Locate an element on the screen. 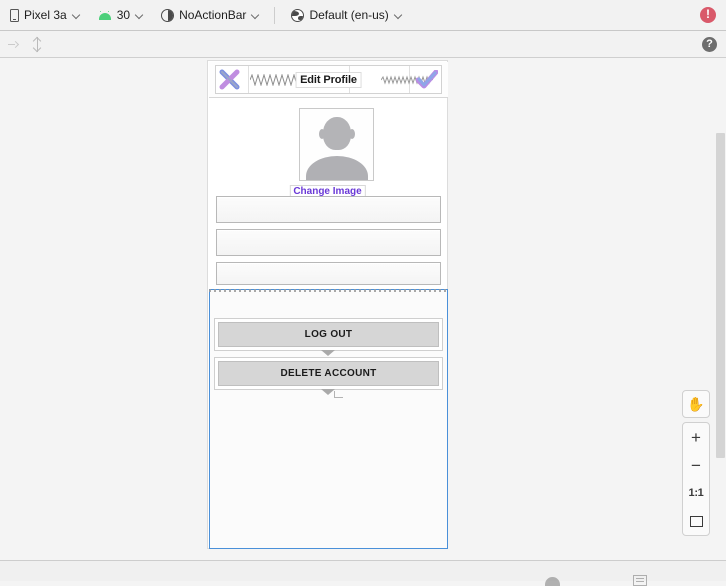  selection-dashed-edge is located at coordinates (328, 290).